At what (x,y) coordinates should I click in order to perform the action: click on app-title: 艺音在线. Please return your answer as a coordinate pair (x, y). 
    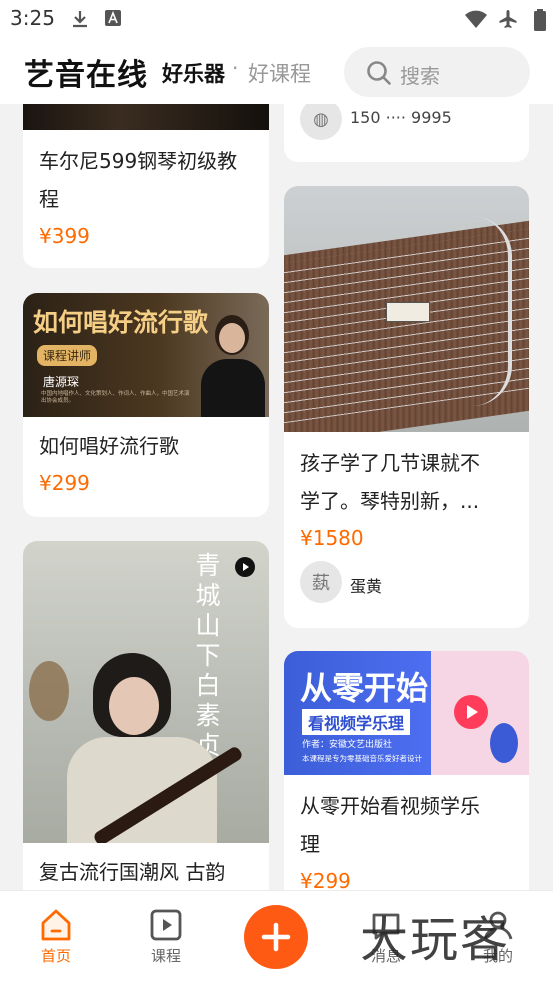
    Looking at the image, I should click on (86, 75).